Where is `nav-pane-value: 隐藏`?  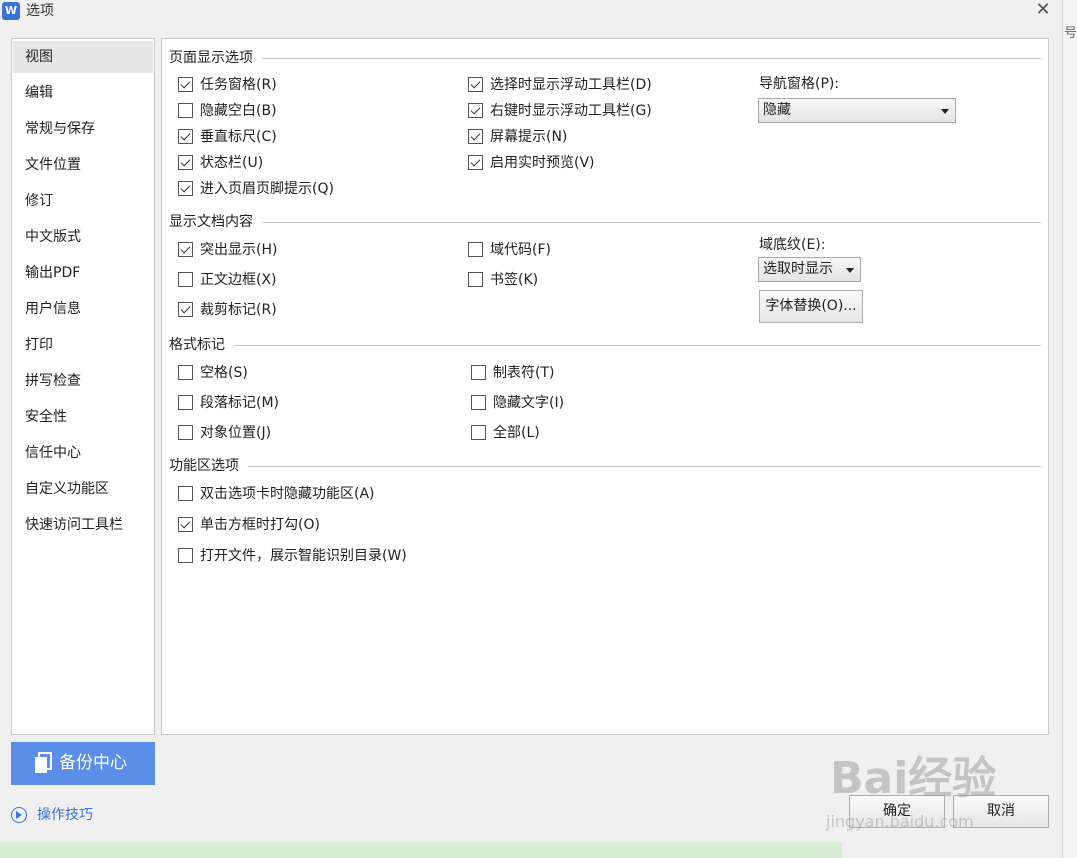 nav-pane-value: 隐藏 is located at coordinates (777, 110).